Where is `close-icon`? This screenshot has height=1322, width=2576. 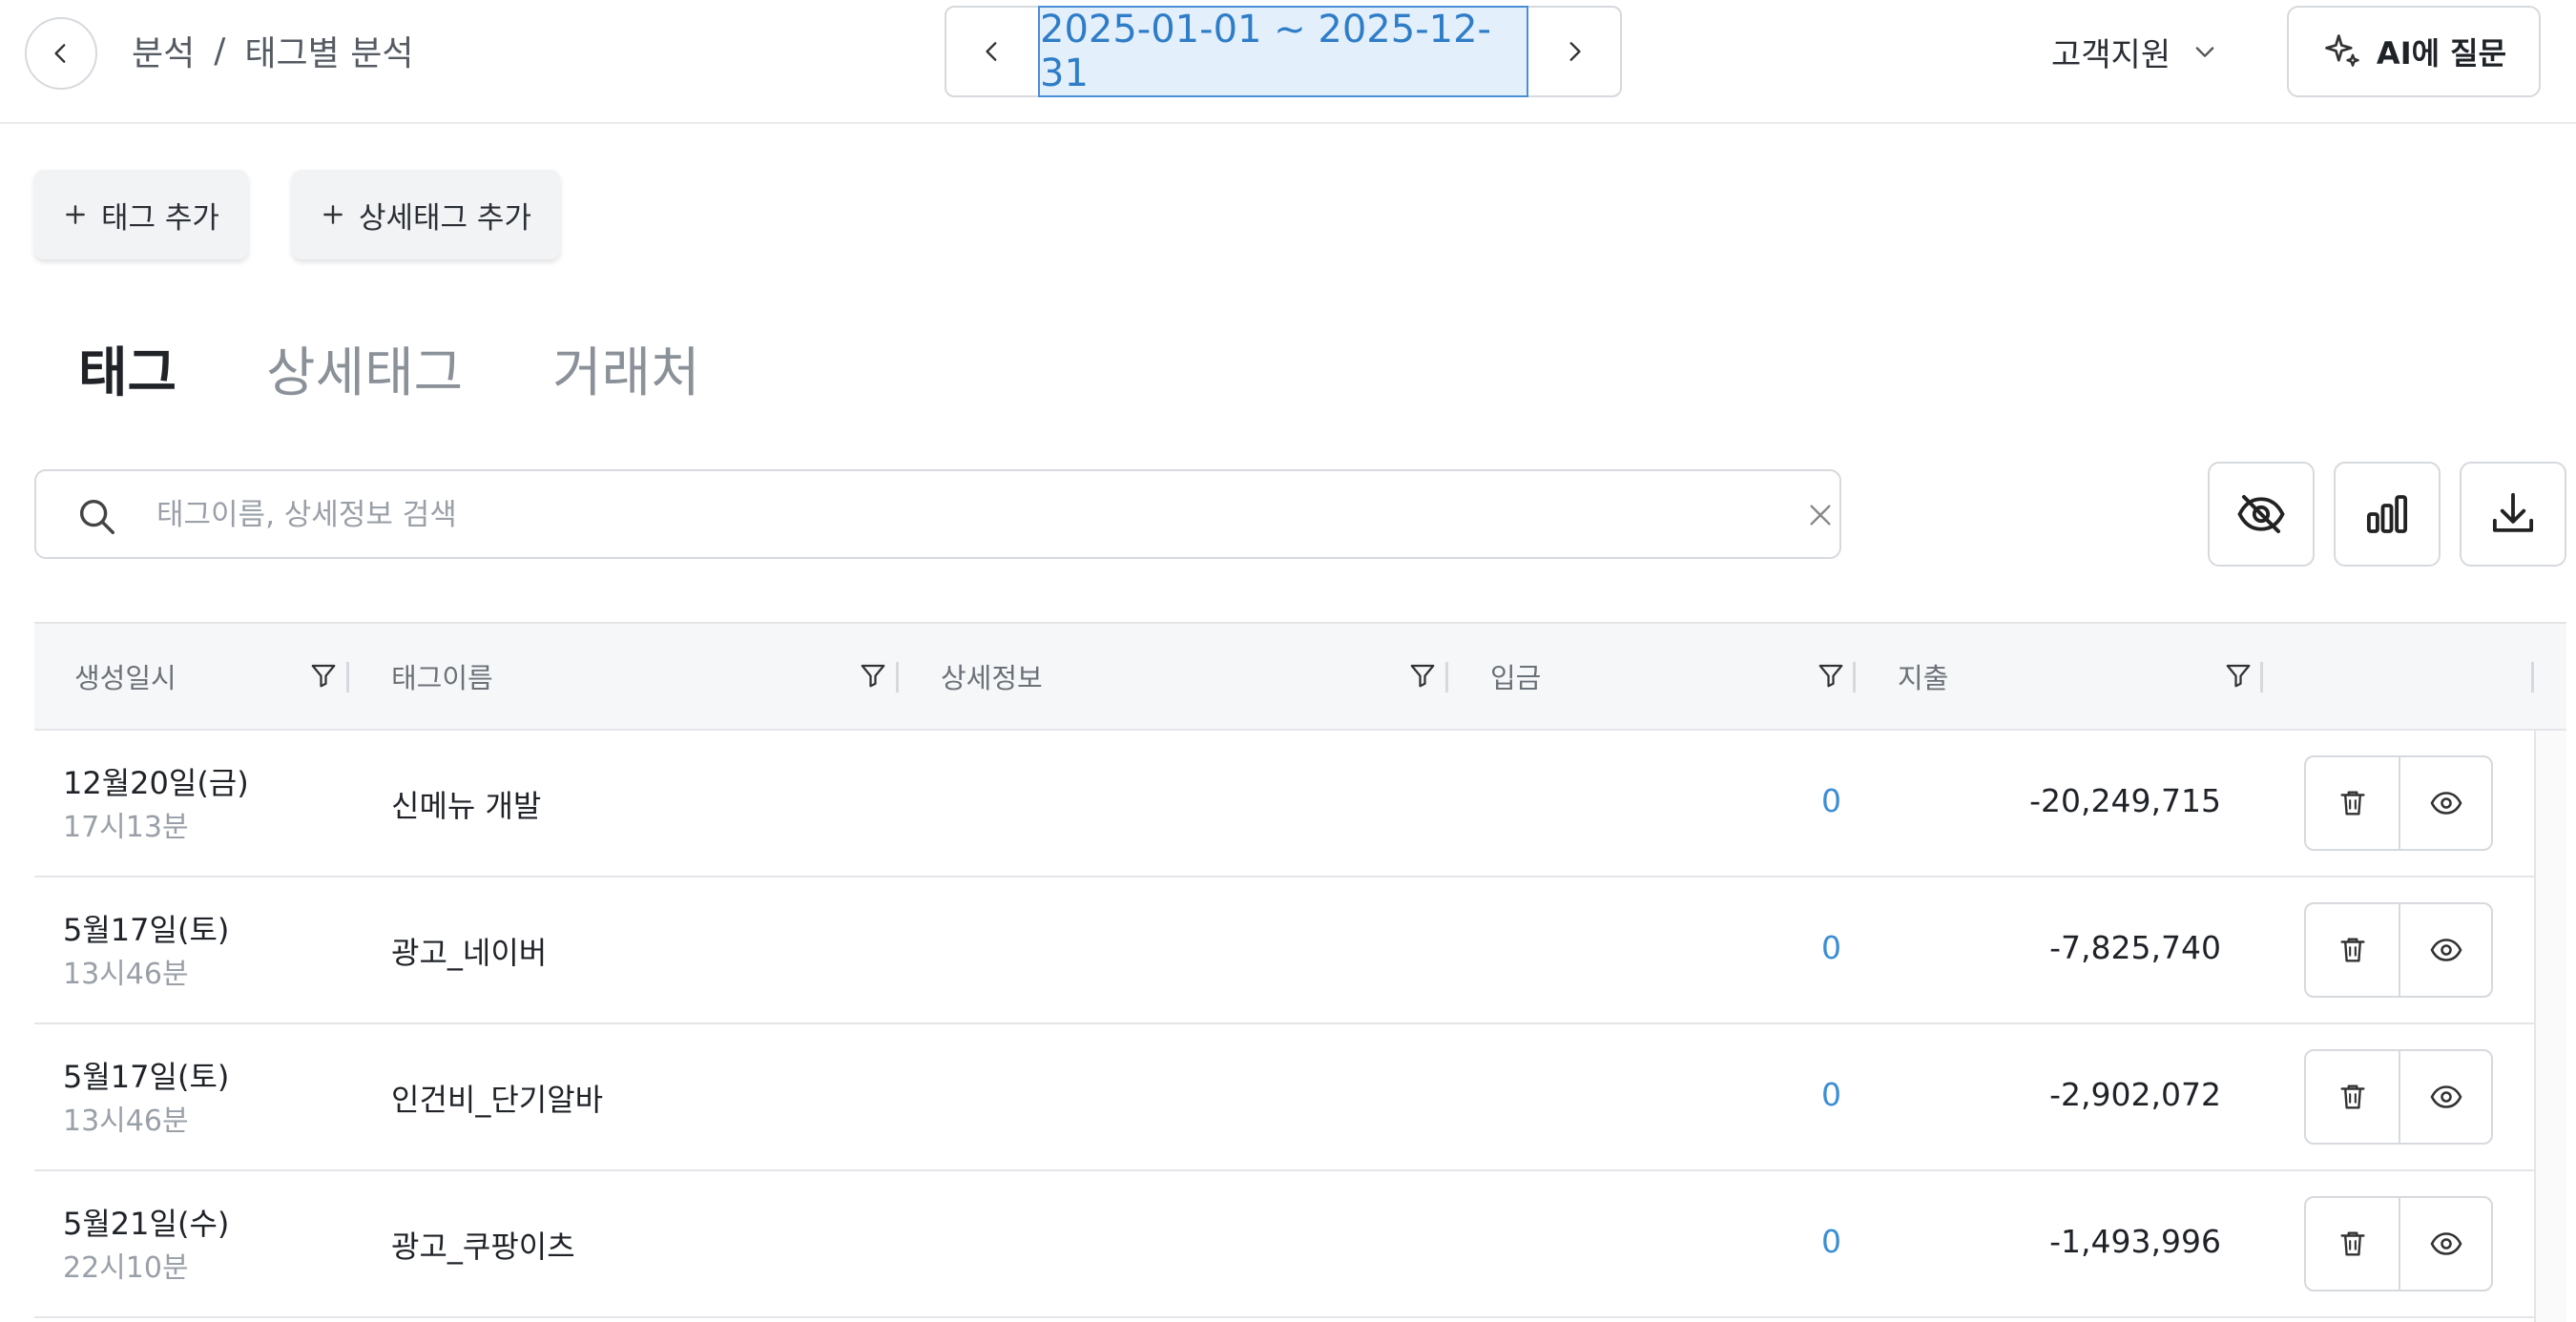
close-icon is located at coordinates (1820, 515).